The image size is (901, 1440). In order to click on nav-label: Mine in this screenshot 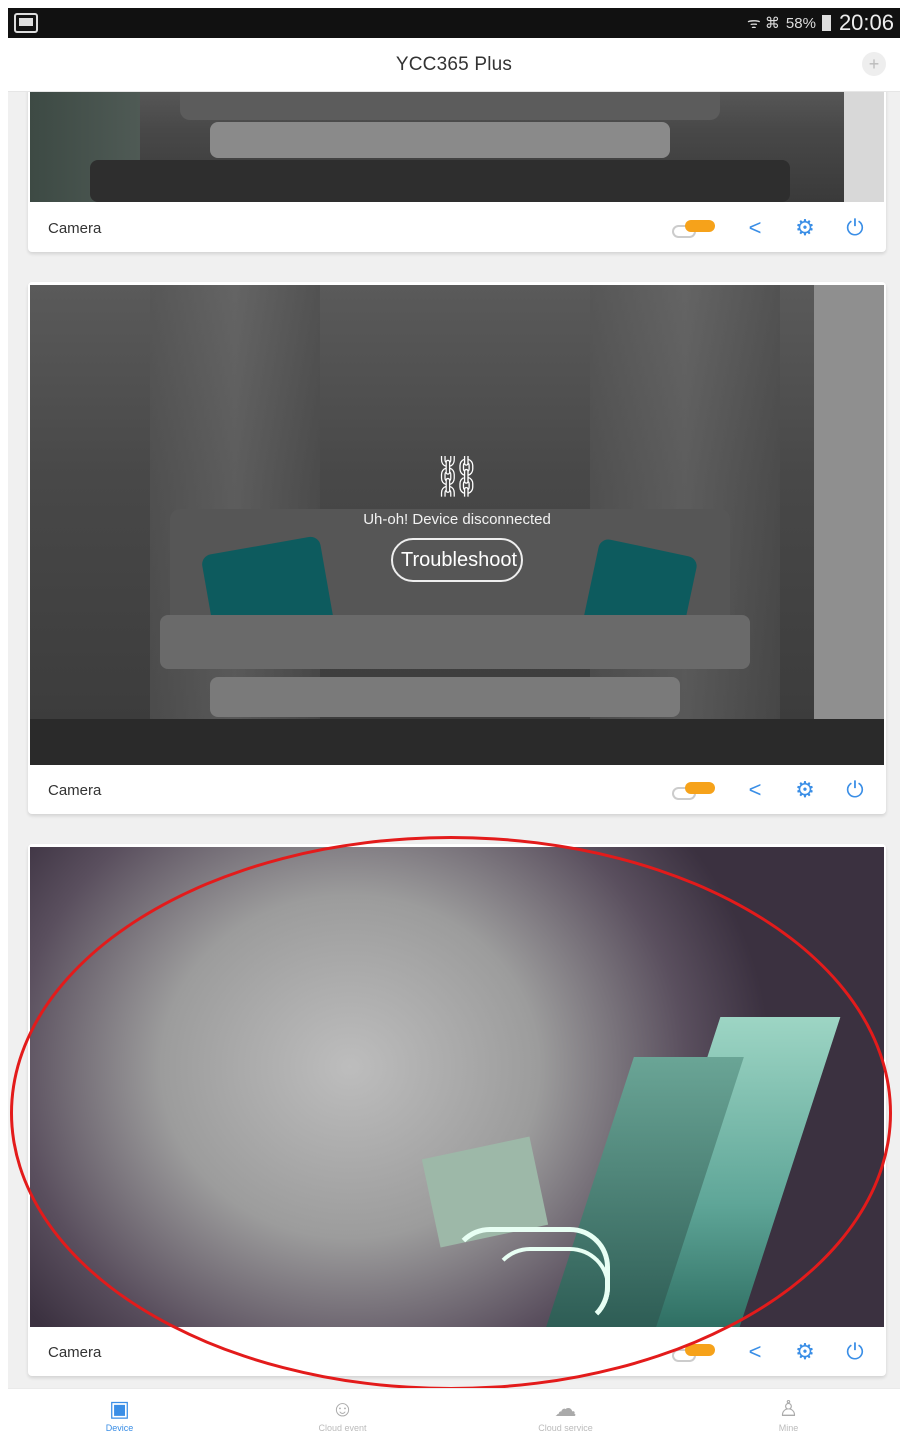, I will do `click(788, 1427)`.